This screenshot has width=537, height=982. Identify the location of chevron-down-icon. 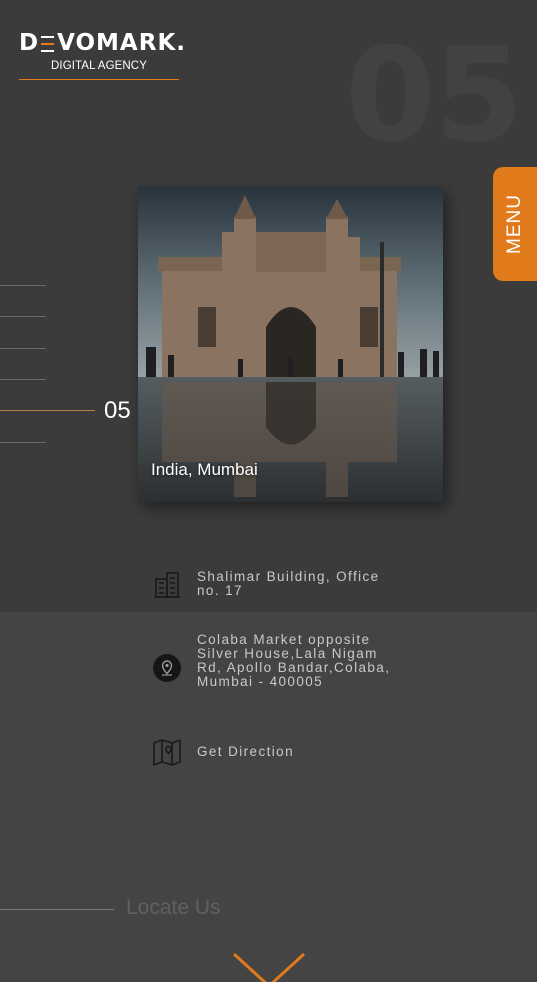
(269, 967).